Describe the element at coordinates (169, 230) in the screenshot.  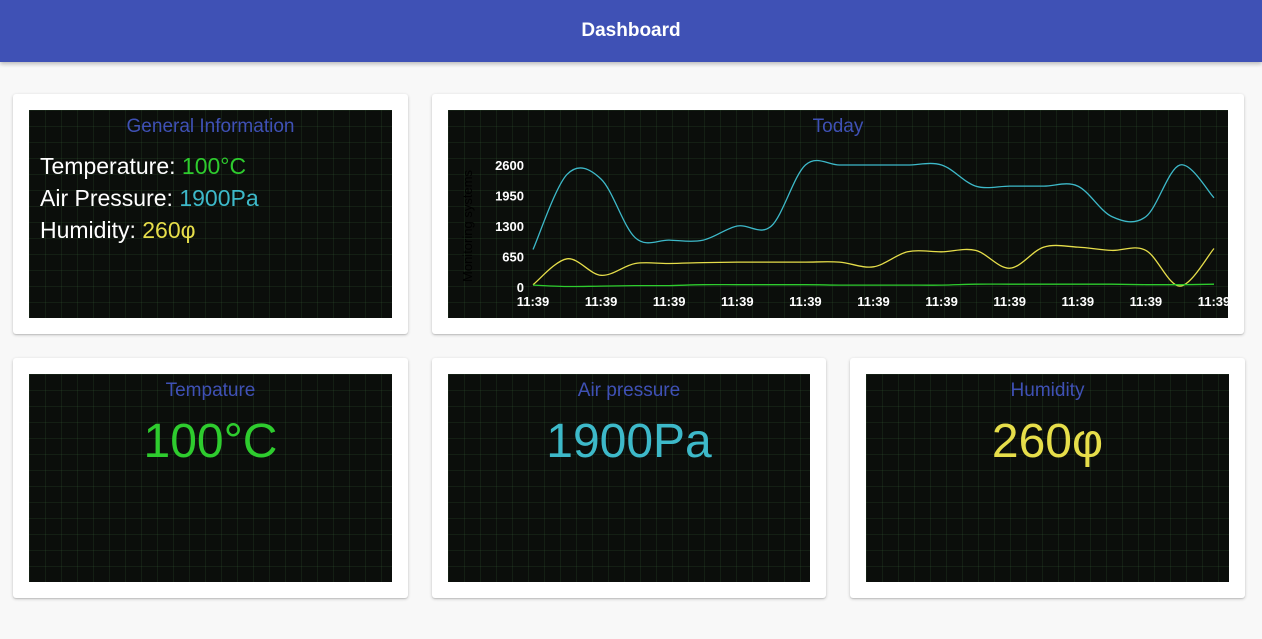
I see `info-humidity-value: 260φ` at that location.